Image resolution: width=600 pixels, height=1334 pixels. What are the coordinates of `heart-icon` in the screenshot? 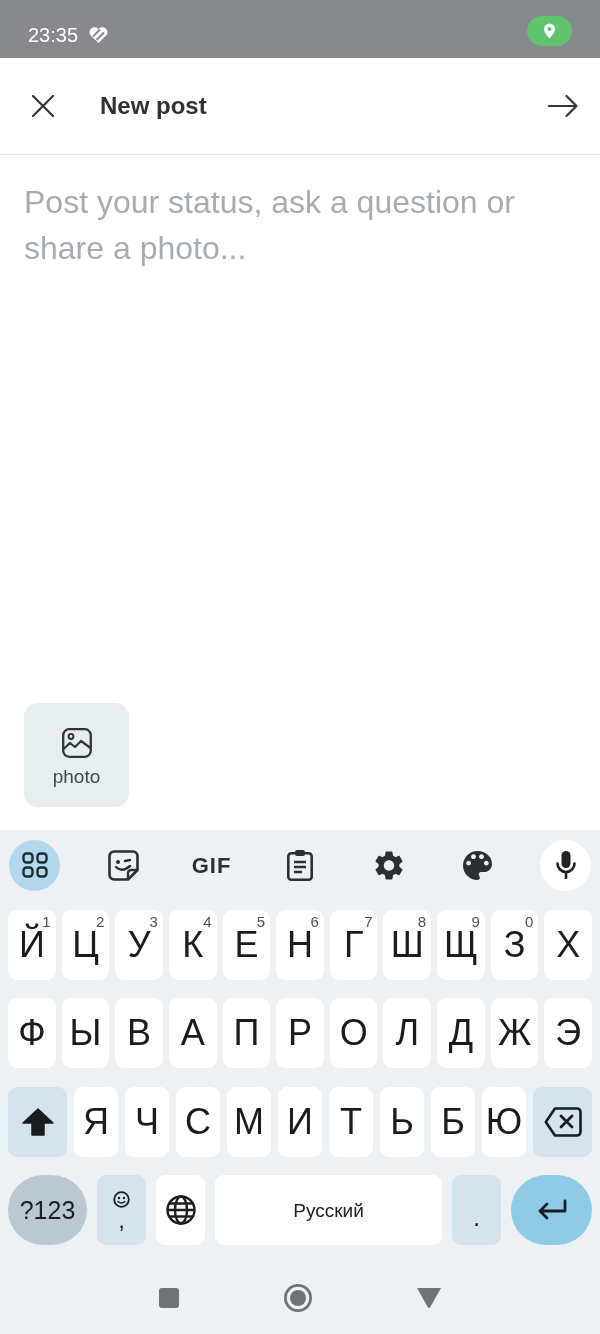 It's located at (99, 35).